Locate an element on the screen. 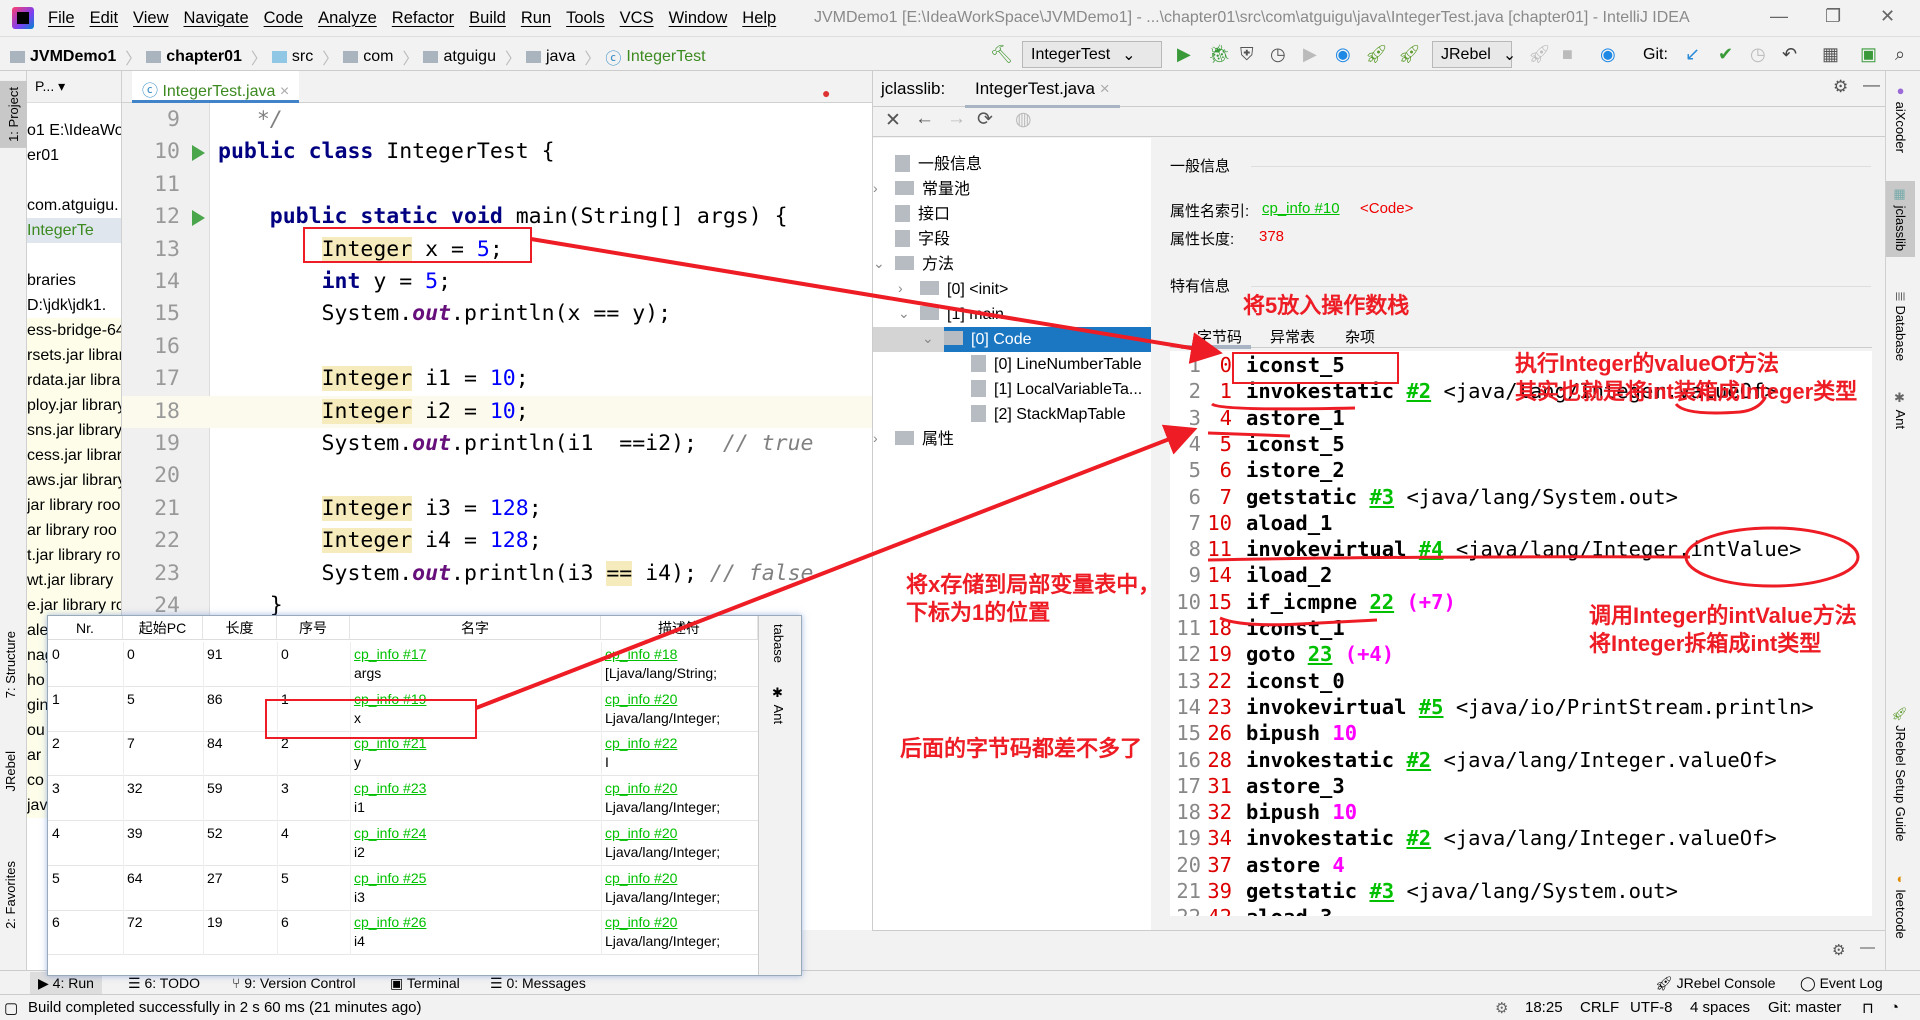 The height and width of the screenshot is (1020, 1920). breadcrumb-src: src is located at coordinates (302, 57).